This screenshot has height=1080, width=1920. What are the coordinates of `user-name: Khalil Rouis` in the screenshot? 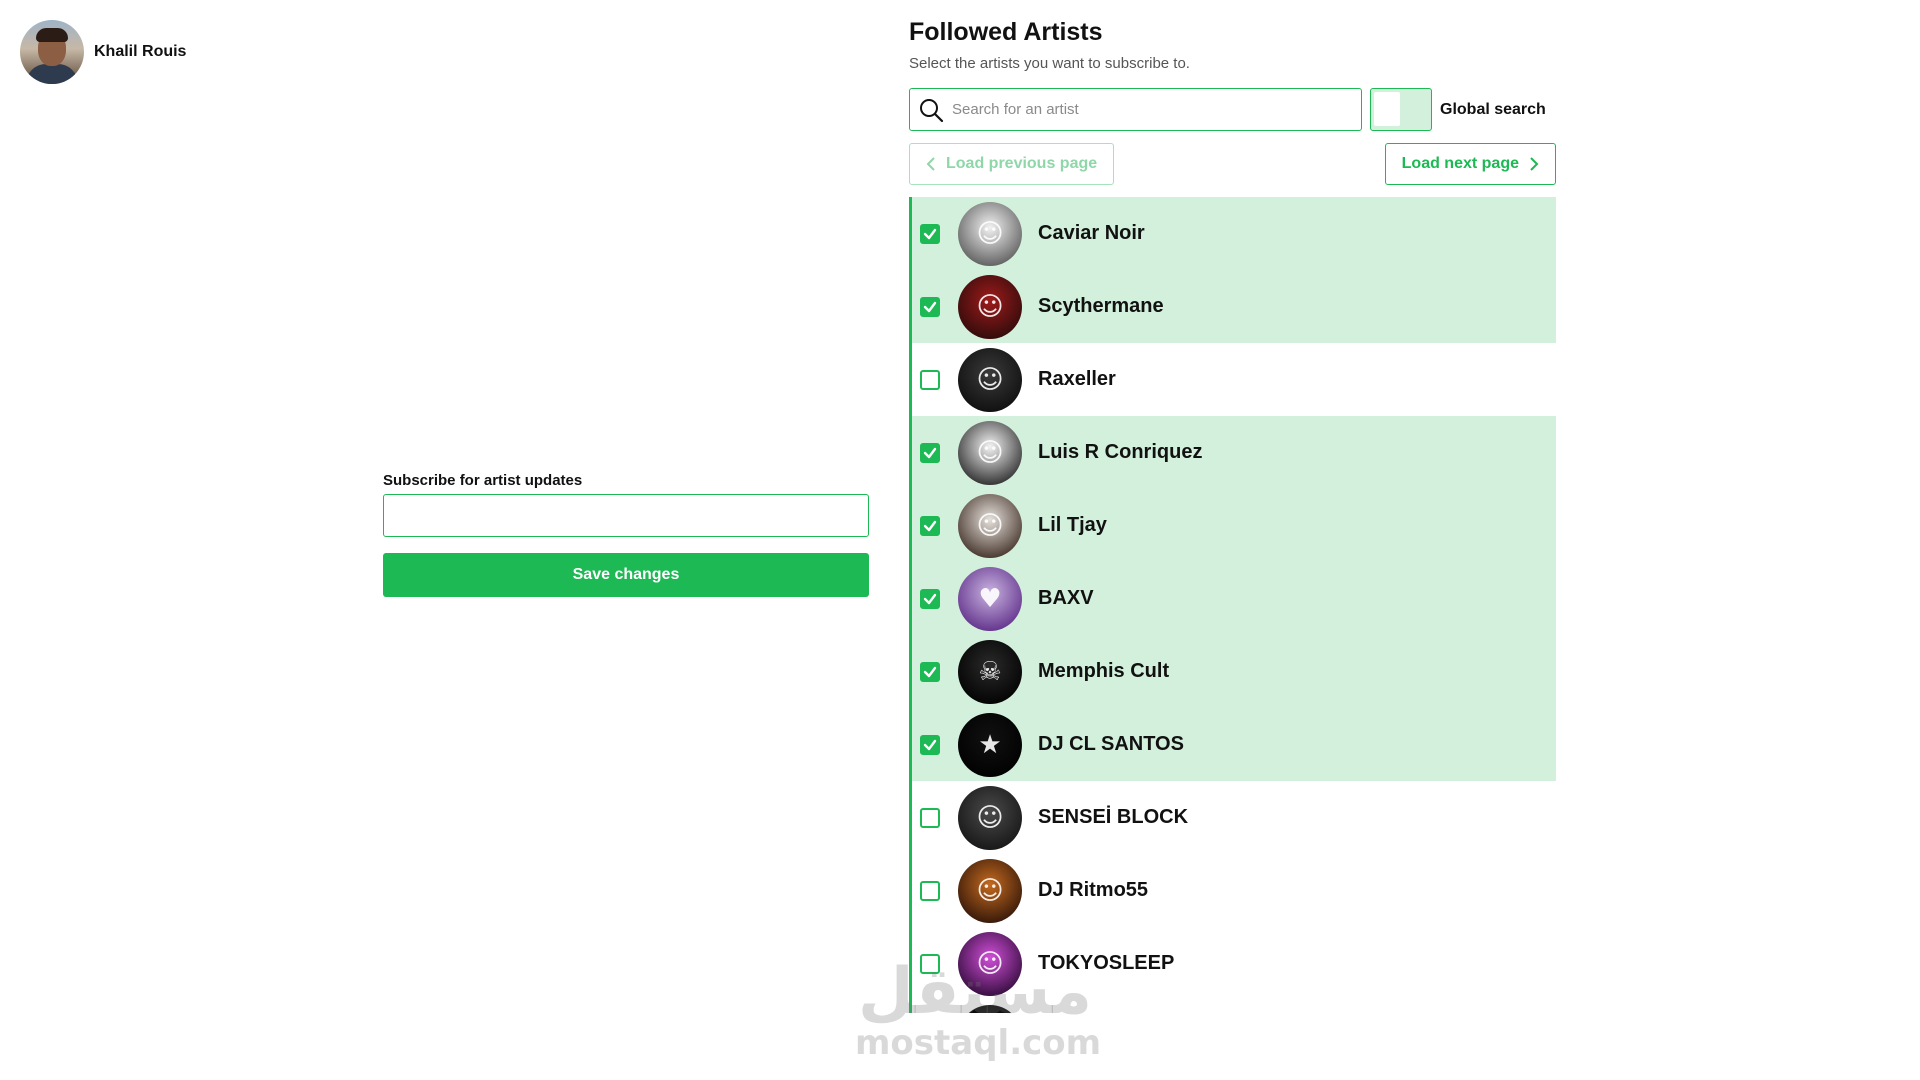 It's located at (140, 51).